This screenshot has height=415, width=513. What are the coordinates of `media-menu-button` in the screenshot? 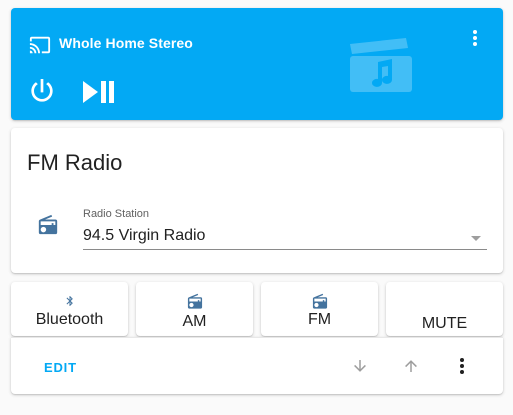 It's located at (475, 38).